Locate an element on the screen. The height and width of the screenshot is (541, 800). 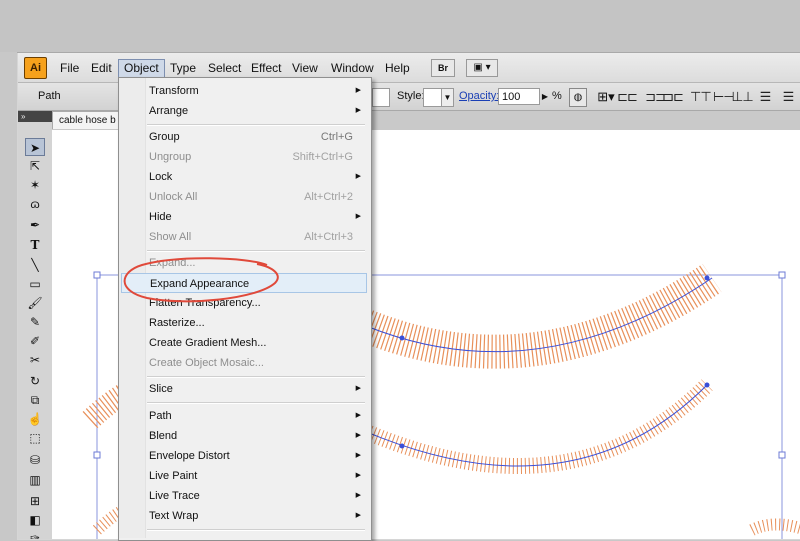
menu-item-envelope-distort: Envelope Distort ▶ is located at coordinates (244, 456).